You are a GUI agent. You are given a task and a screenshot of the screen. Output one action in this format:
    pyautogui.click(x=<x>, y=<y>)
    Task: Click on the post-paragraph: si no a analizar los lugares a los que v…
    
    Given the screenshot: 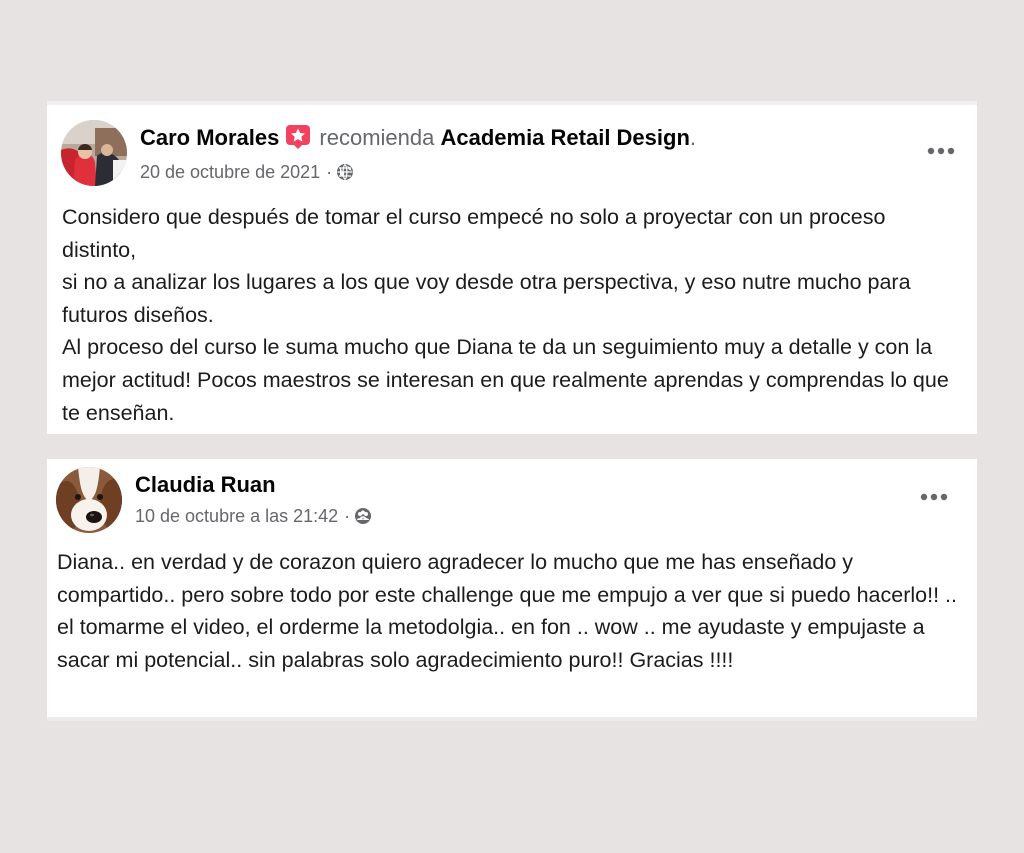 What is the action you would take?
    pyautogui.click(x=486, y=298)
    